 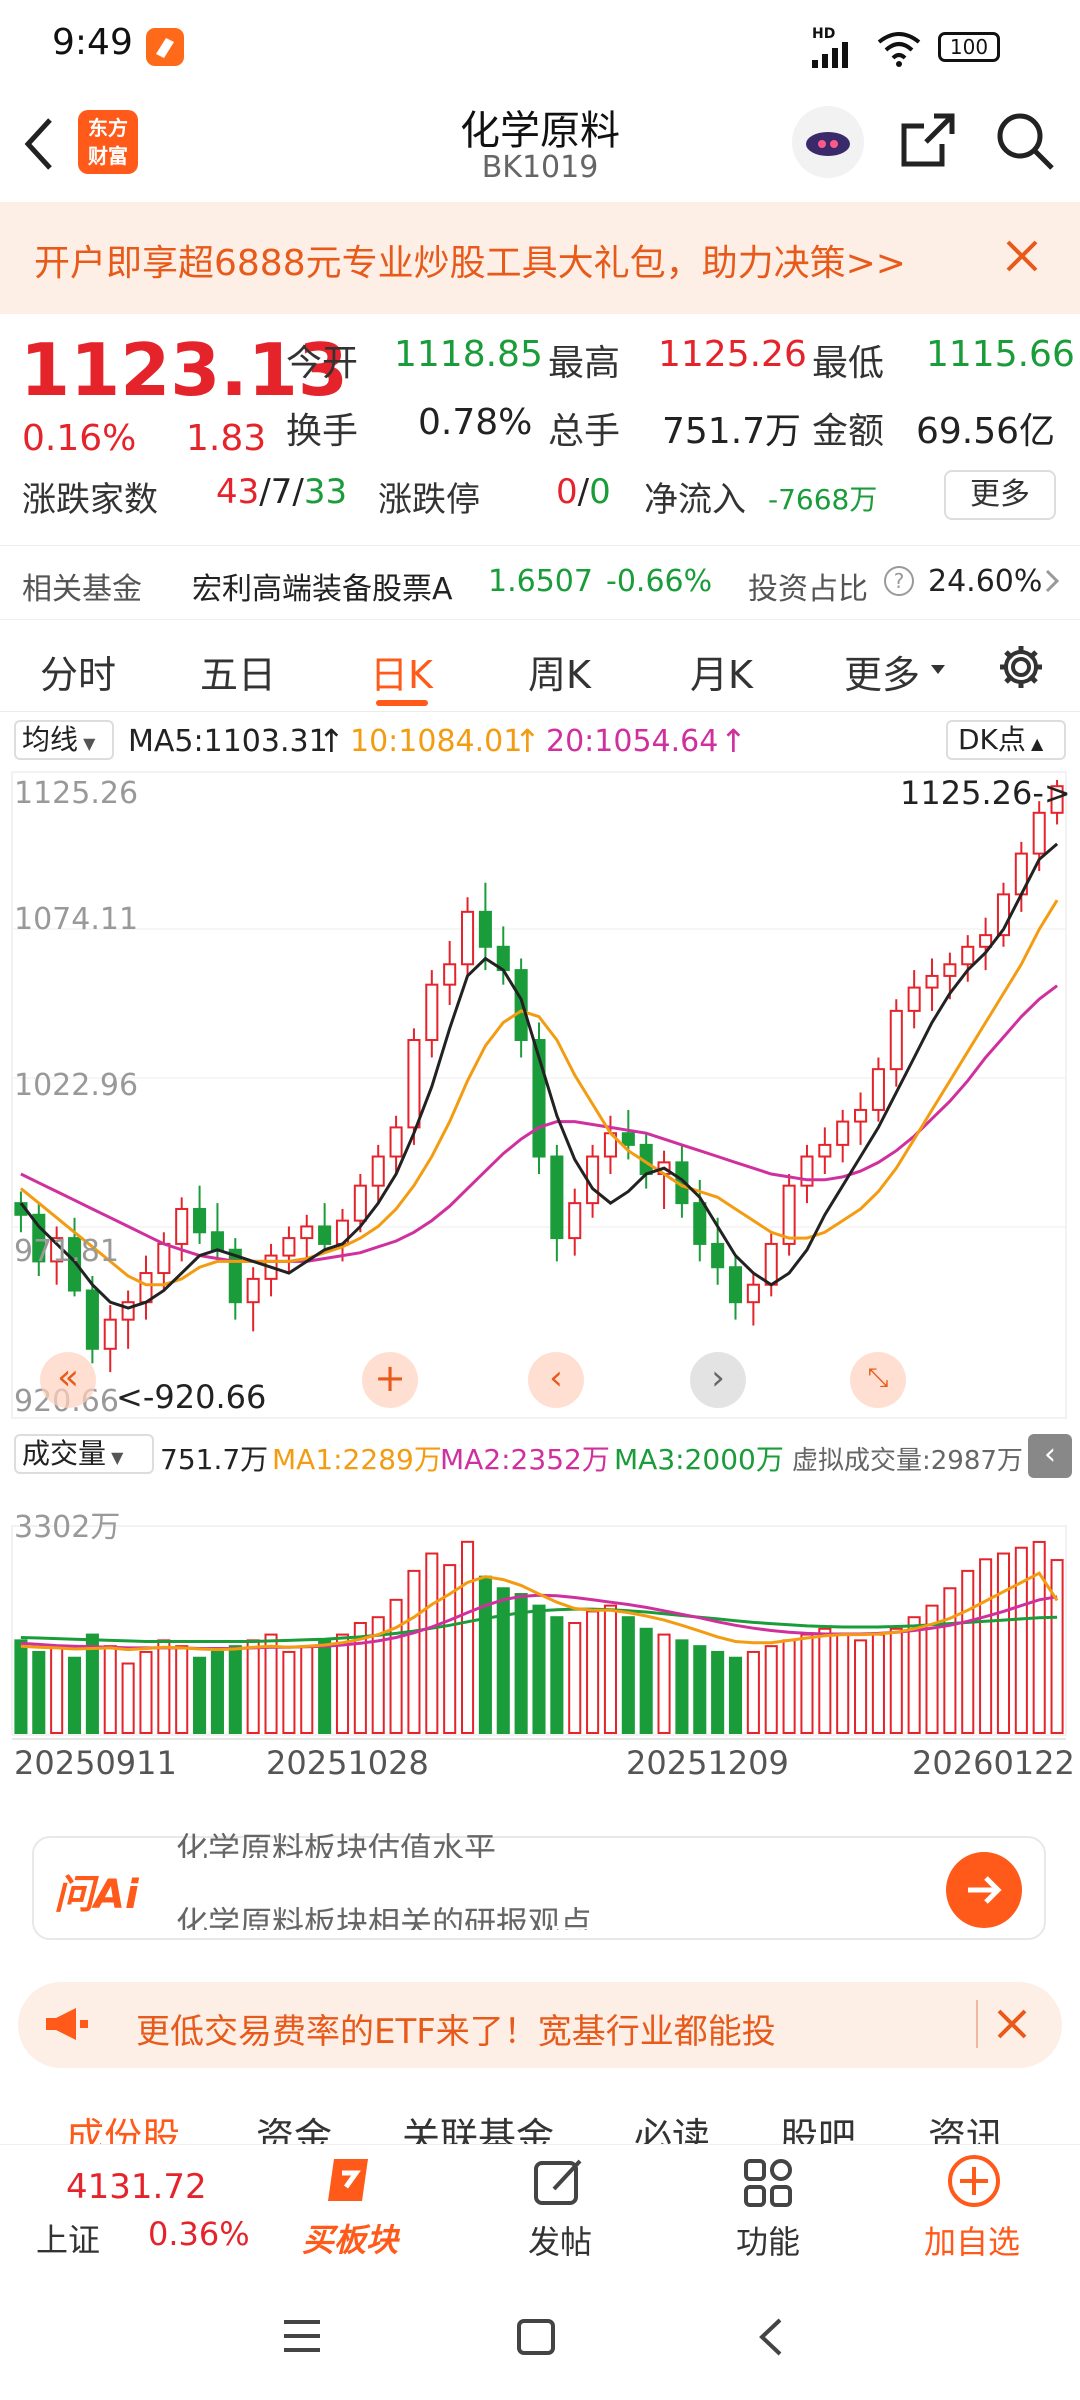 What do you see at coordinates (84, 1454) in the screenshot?
I see `volume-selector: 成交量 ▼` at bounding box center [84, 1454].